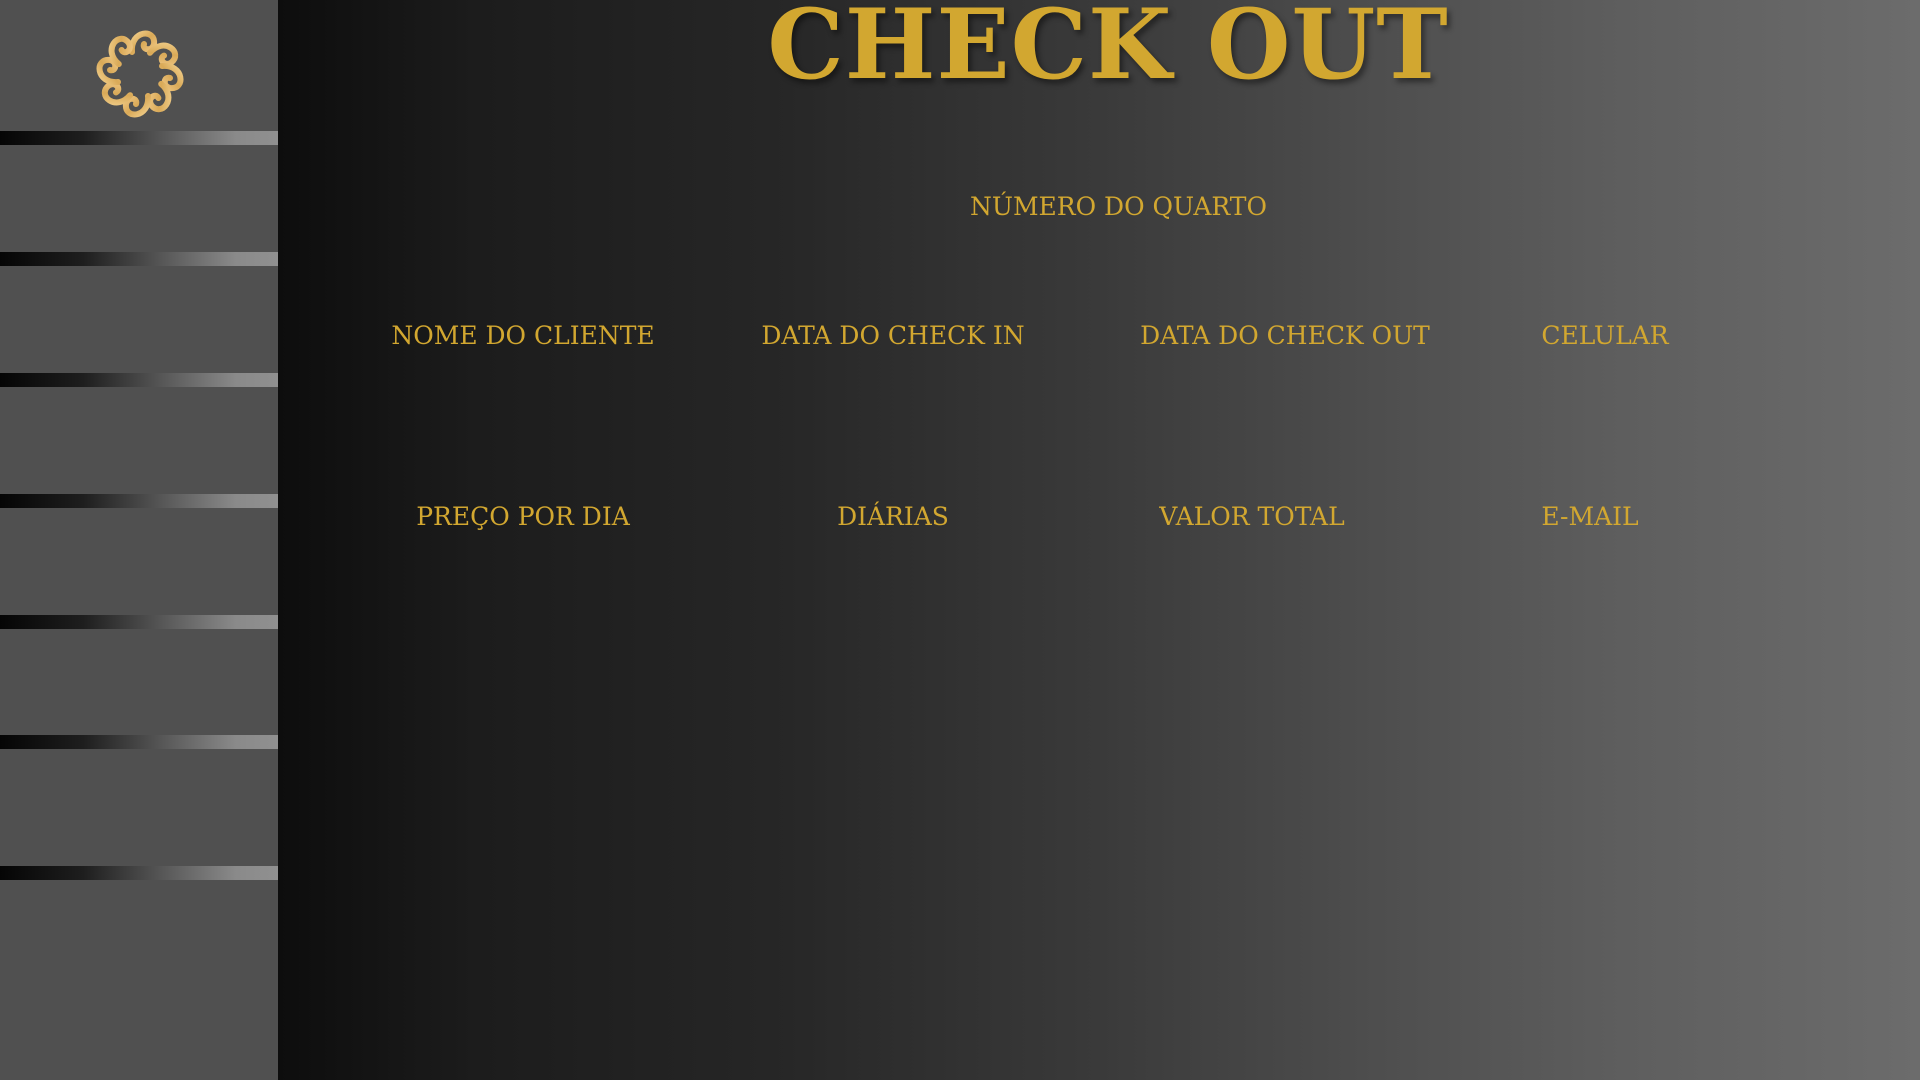 This screenshot has width=1920, height=1080. What do you see at coordinates (895, 559) in the screenshot?
I see `days-input` at bounding box center [895, 559].